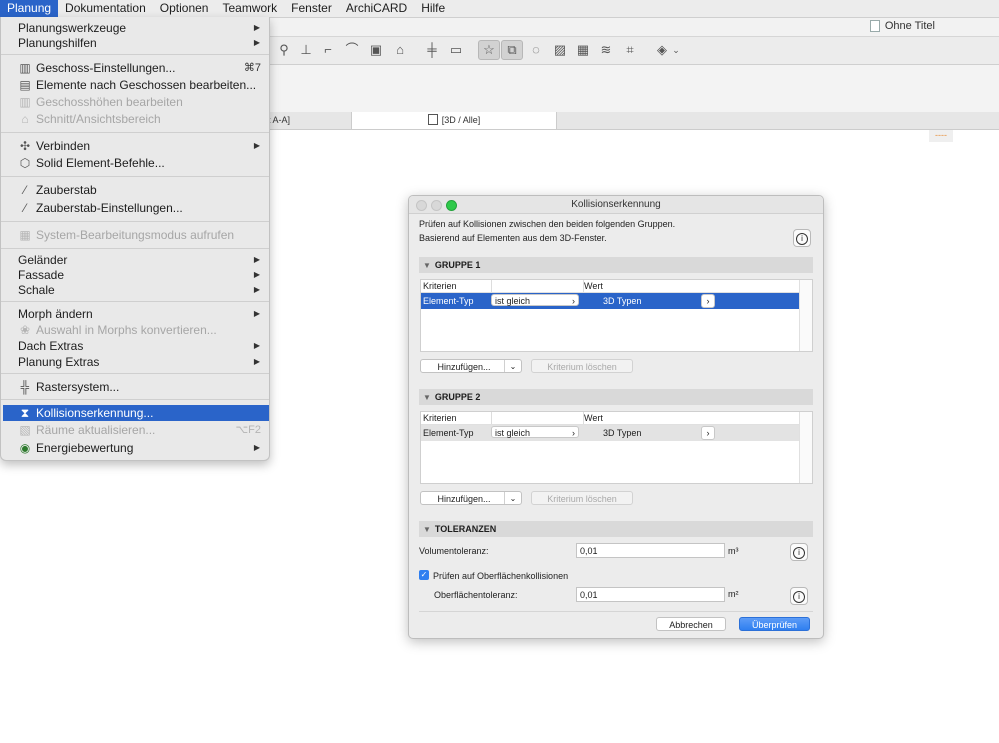 This screenshot has height=743, width=999. What do you see at coordinates (135, 43) in the screenshot?
I see `menu-item-planungshilfen: Planungshilfen ▶` at bounding box center [135, 43].